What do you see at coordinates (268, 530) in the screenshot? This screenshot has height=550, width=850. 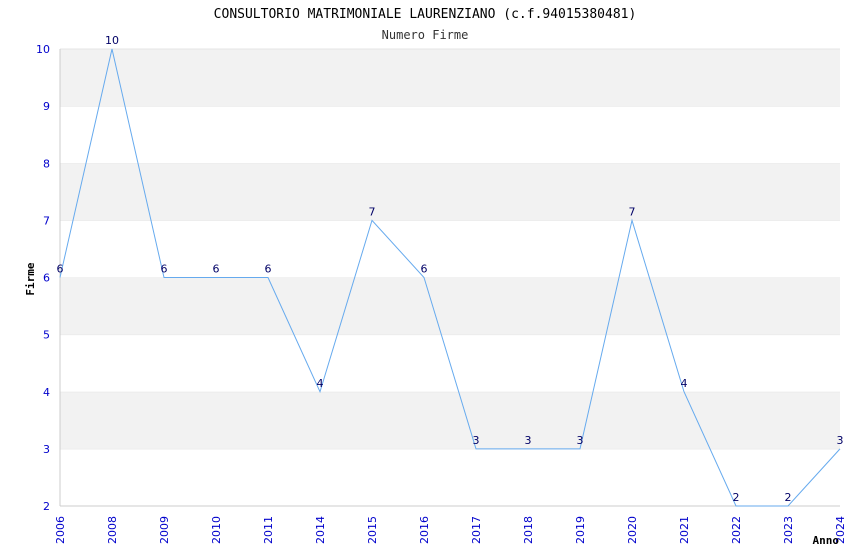 I see `x-tick-label: 2011` at bounding box center [268, 530].